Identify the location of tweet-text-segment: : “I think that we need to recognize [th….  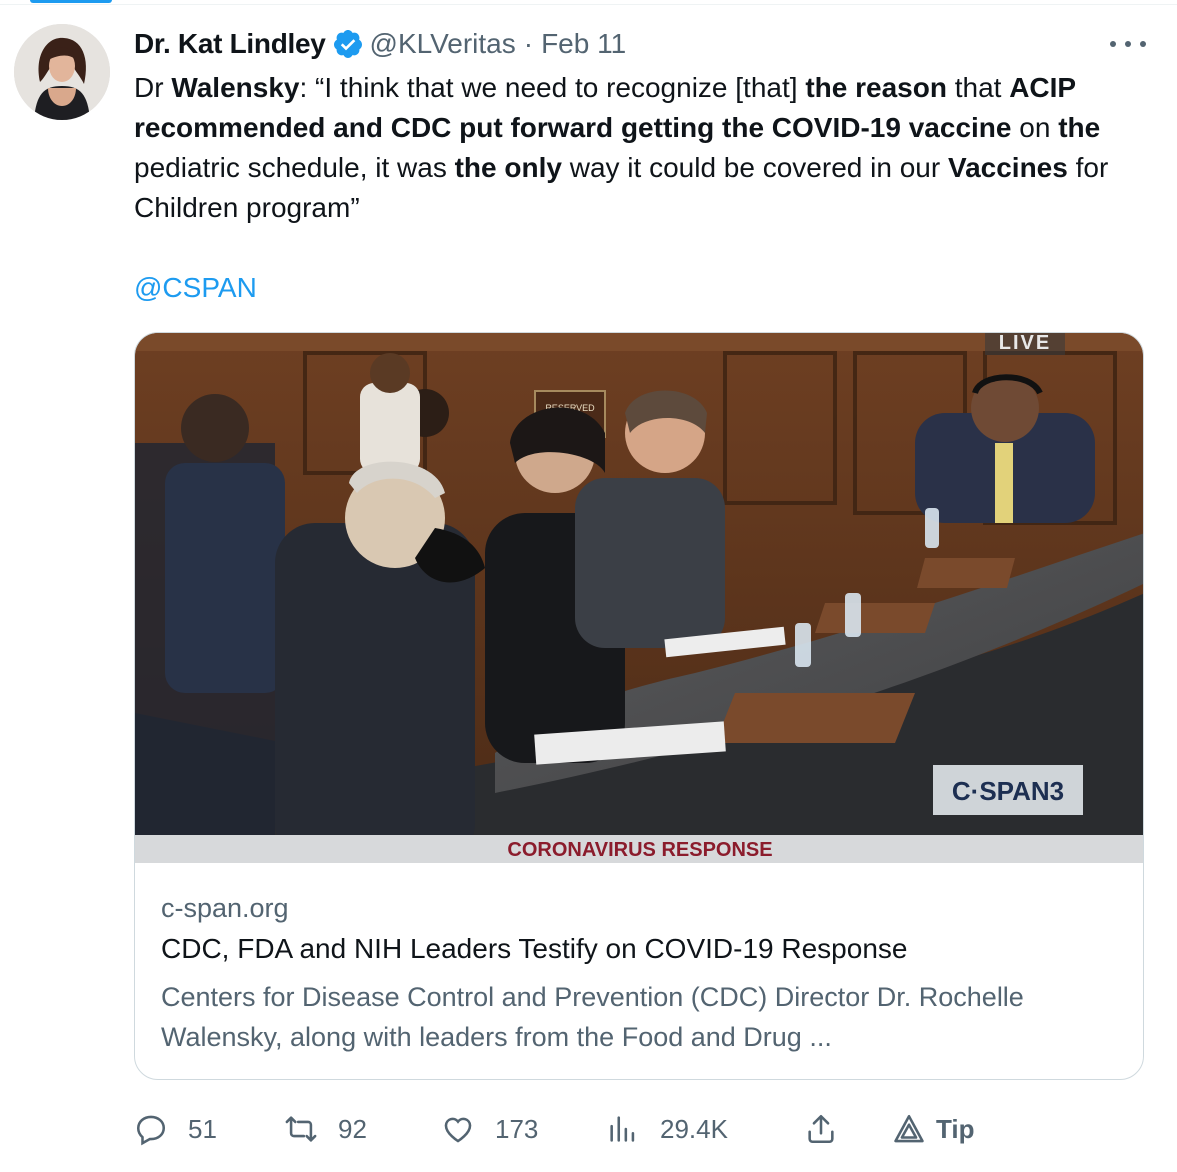
(552, 87).